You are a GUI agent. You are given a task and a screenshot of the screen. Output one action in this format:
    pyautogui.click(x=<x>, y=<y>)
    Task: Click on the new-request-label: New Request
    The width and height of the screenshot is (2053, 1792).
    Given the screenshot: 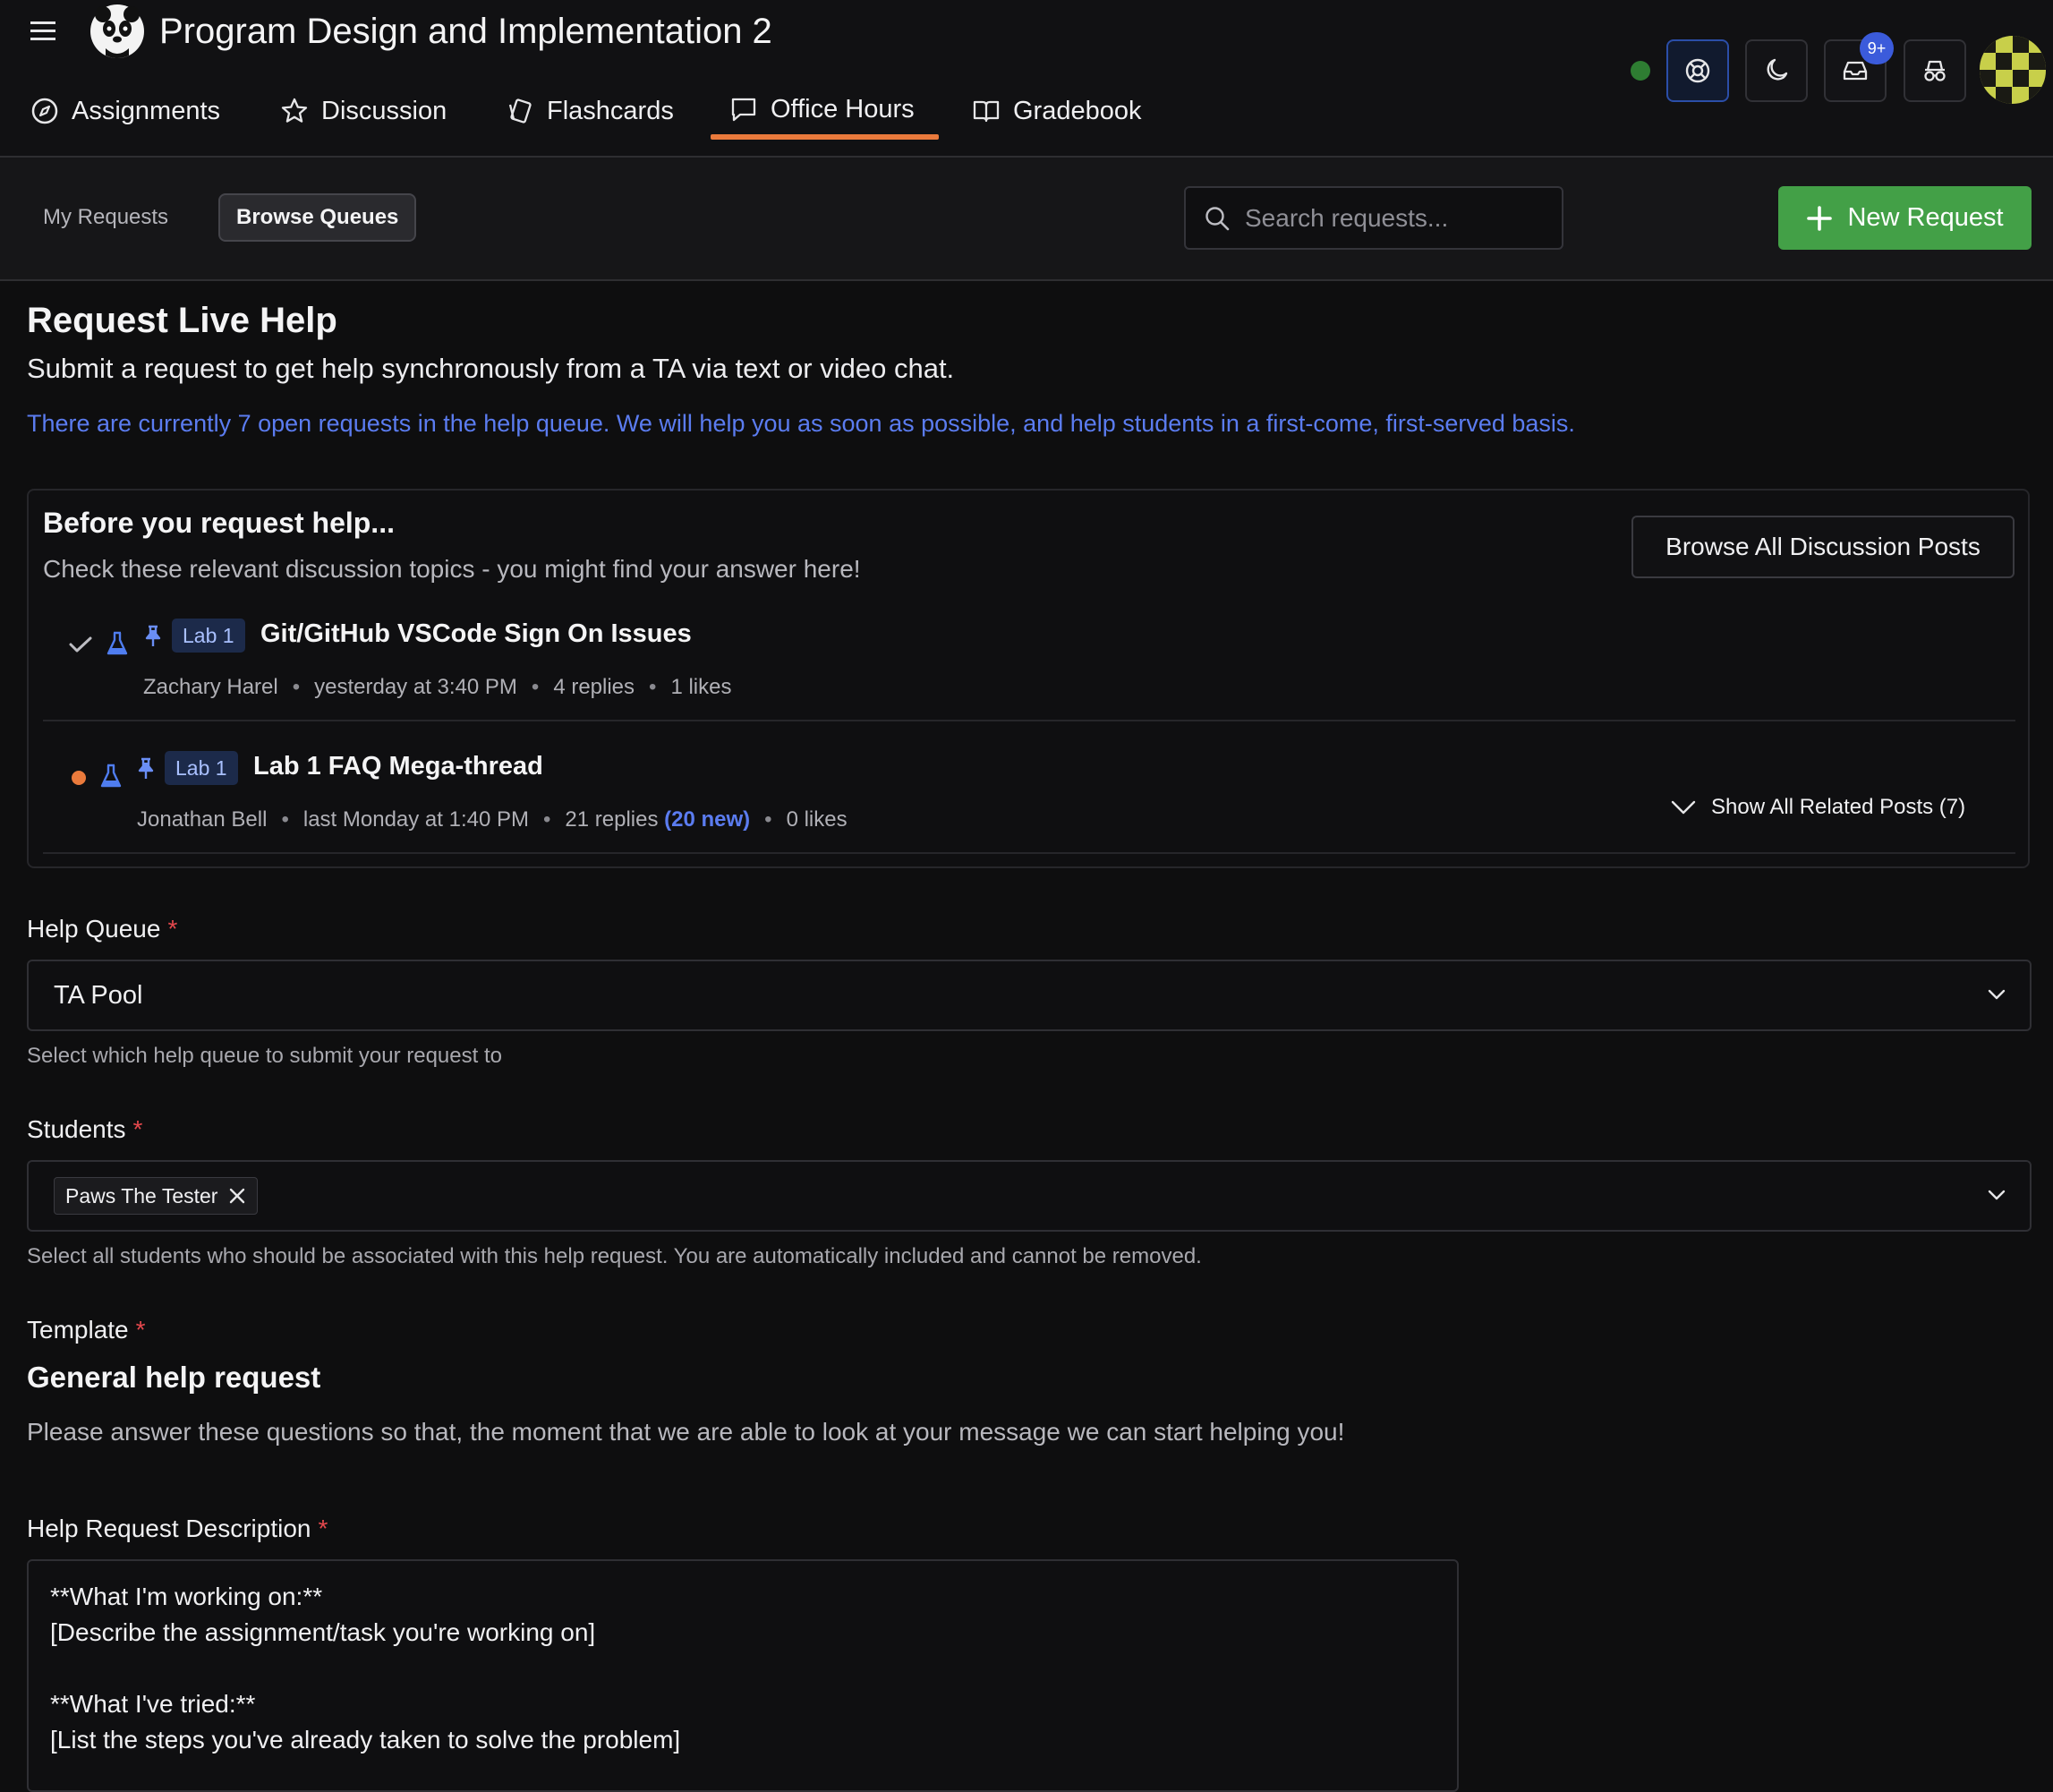 What is the action you would take?
    pyautogui.click(x=1925, y=217)
    